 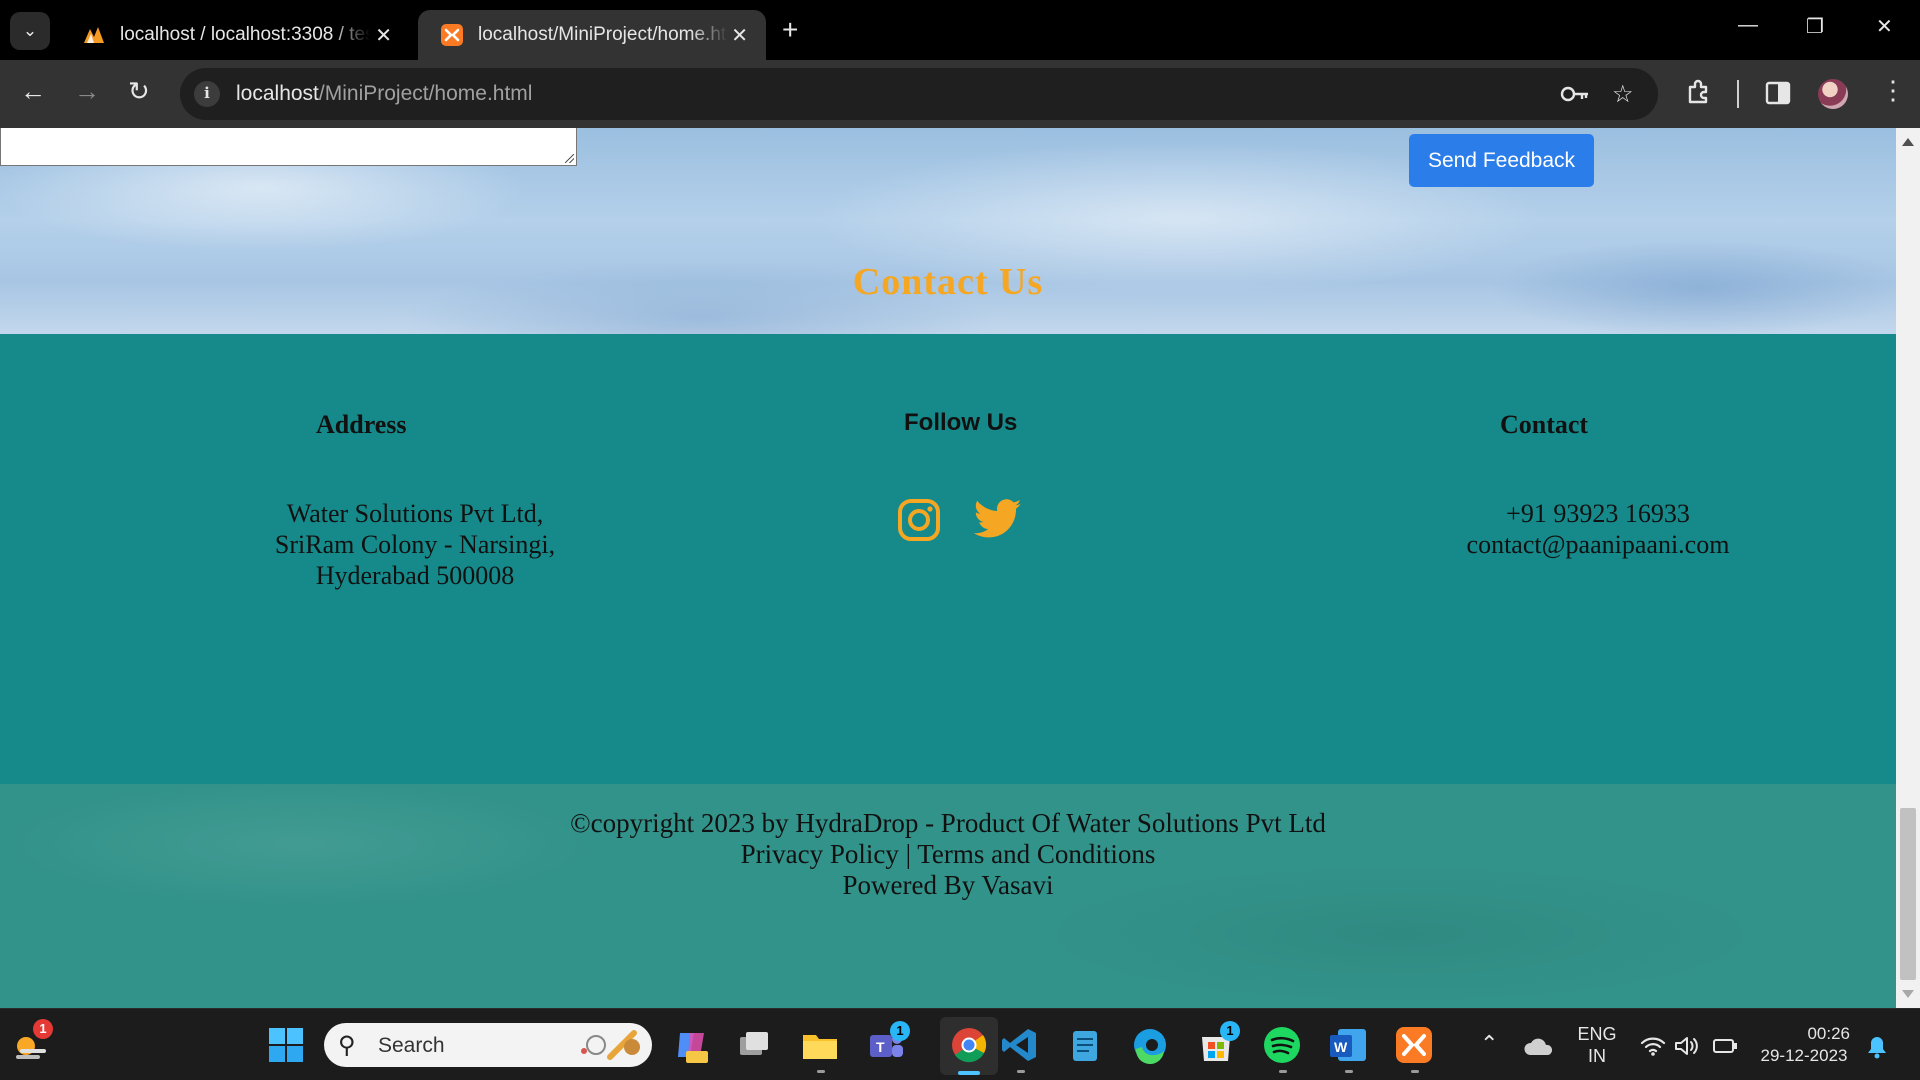 I want to click on weather-badge: 1, so click(x=43, y=1029).